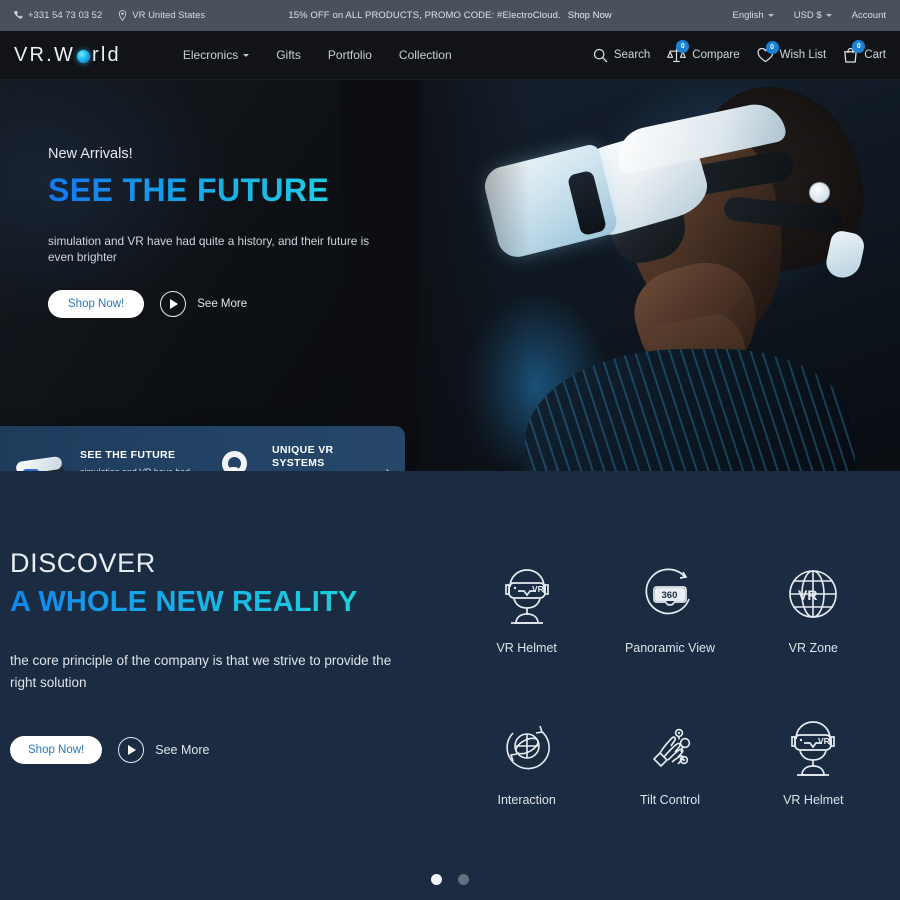 The width and height of the screenshot is (900, 900). I want to click on phone-icon, so click(18, 14).